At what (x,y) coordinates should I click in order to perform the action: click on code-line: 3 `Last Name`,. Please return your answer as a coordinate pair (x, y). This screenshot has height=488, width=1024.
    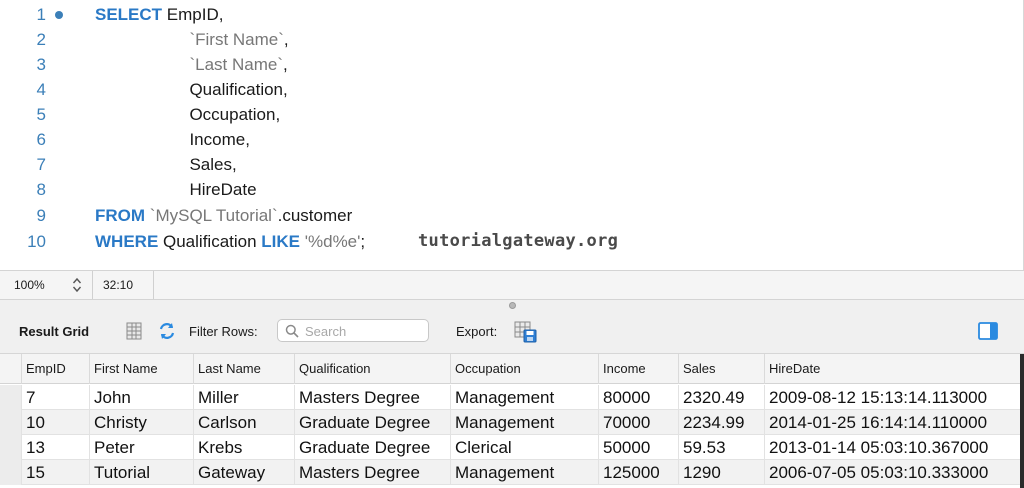
    Looking at the image, I should click on (512, 64).